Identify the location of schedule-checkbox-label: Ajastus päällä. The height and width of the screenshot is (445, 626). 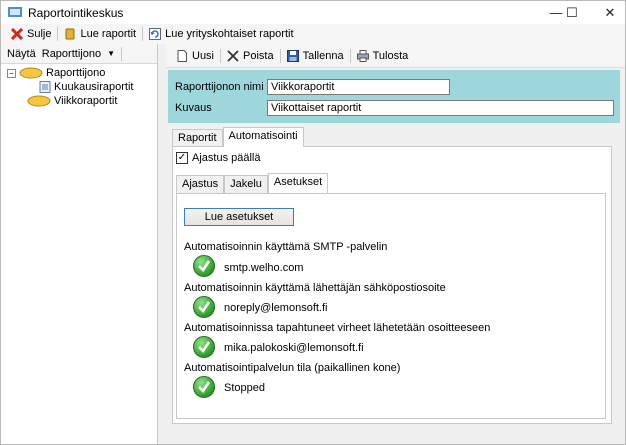
(226, 158).